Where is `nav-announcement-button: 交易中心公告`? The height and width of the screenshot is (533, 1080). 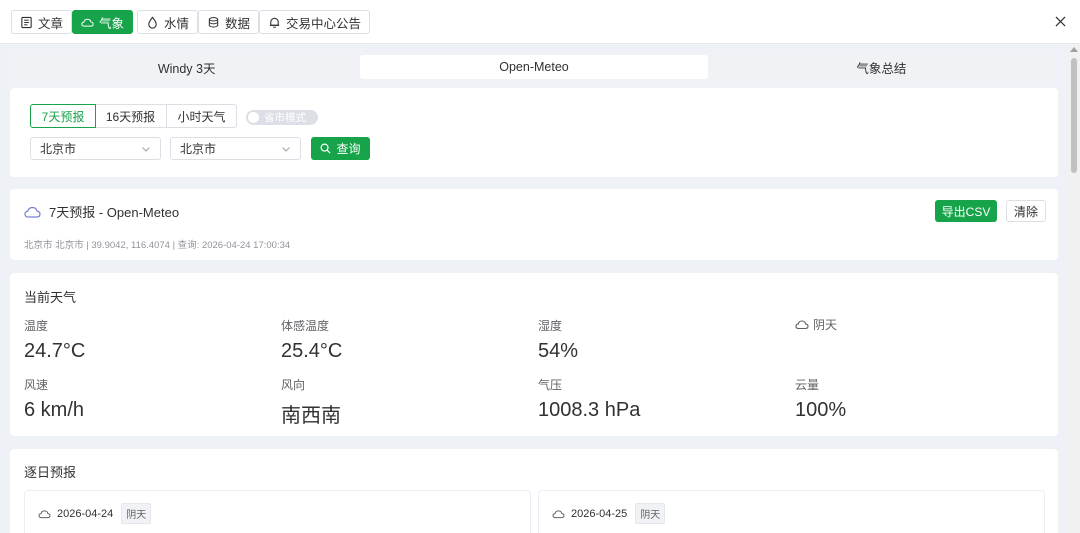 nav-announcement-button: 交易中心公告 is located at coordinates (315, 22).